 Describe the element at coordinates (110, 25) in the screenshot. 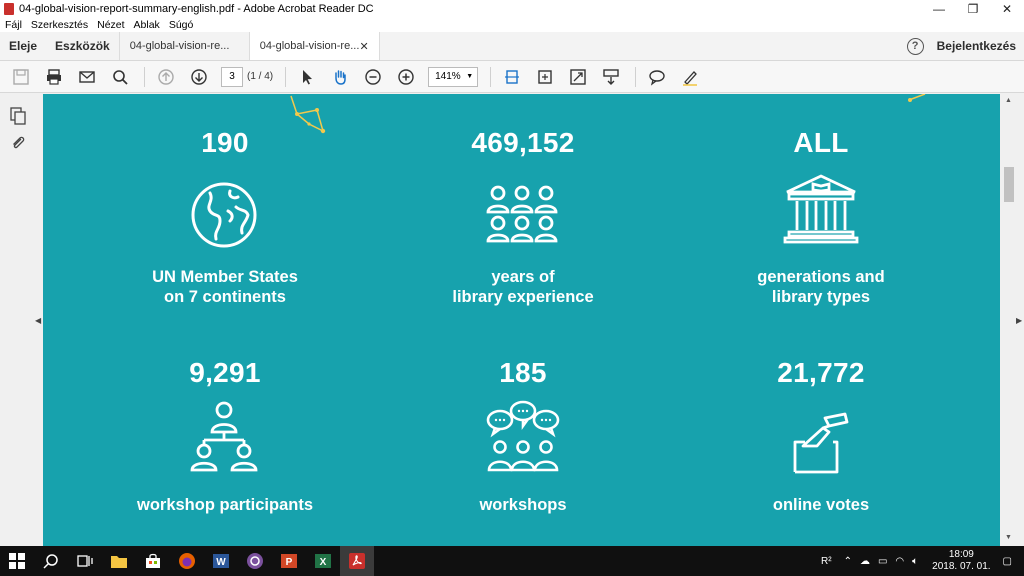

I see `menu-view: Nézet` at that location.